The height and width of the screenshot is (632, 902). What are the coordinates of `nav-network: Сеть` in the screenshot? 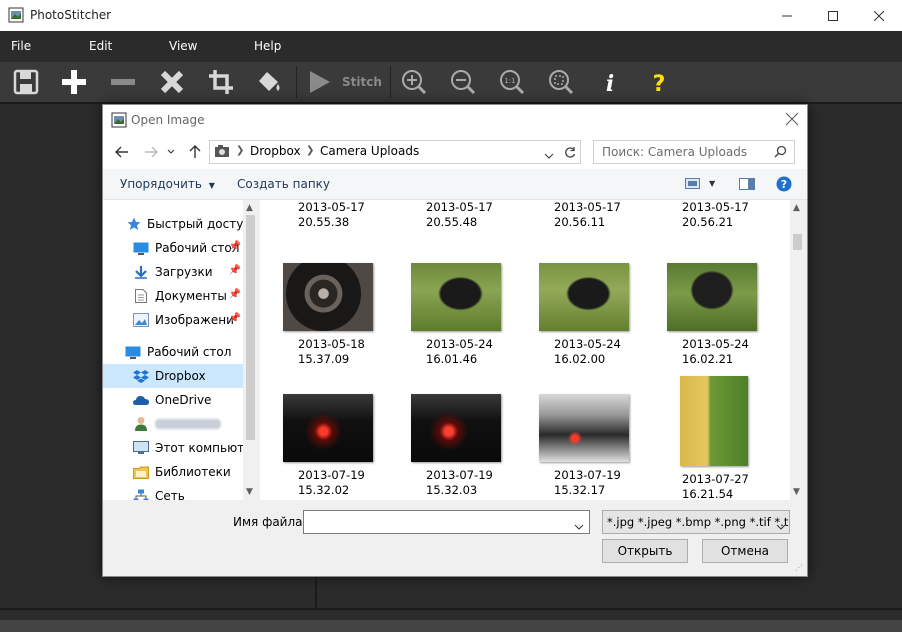 It's located at (173, 492).